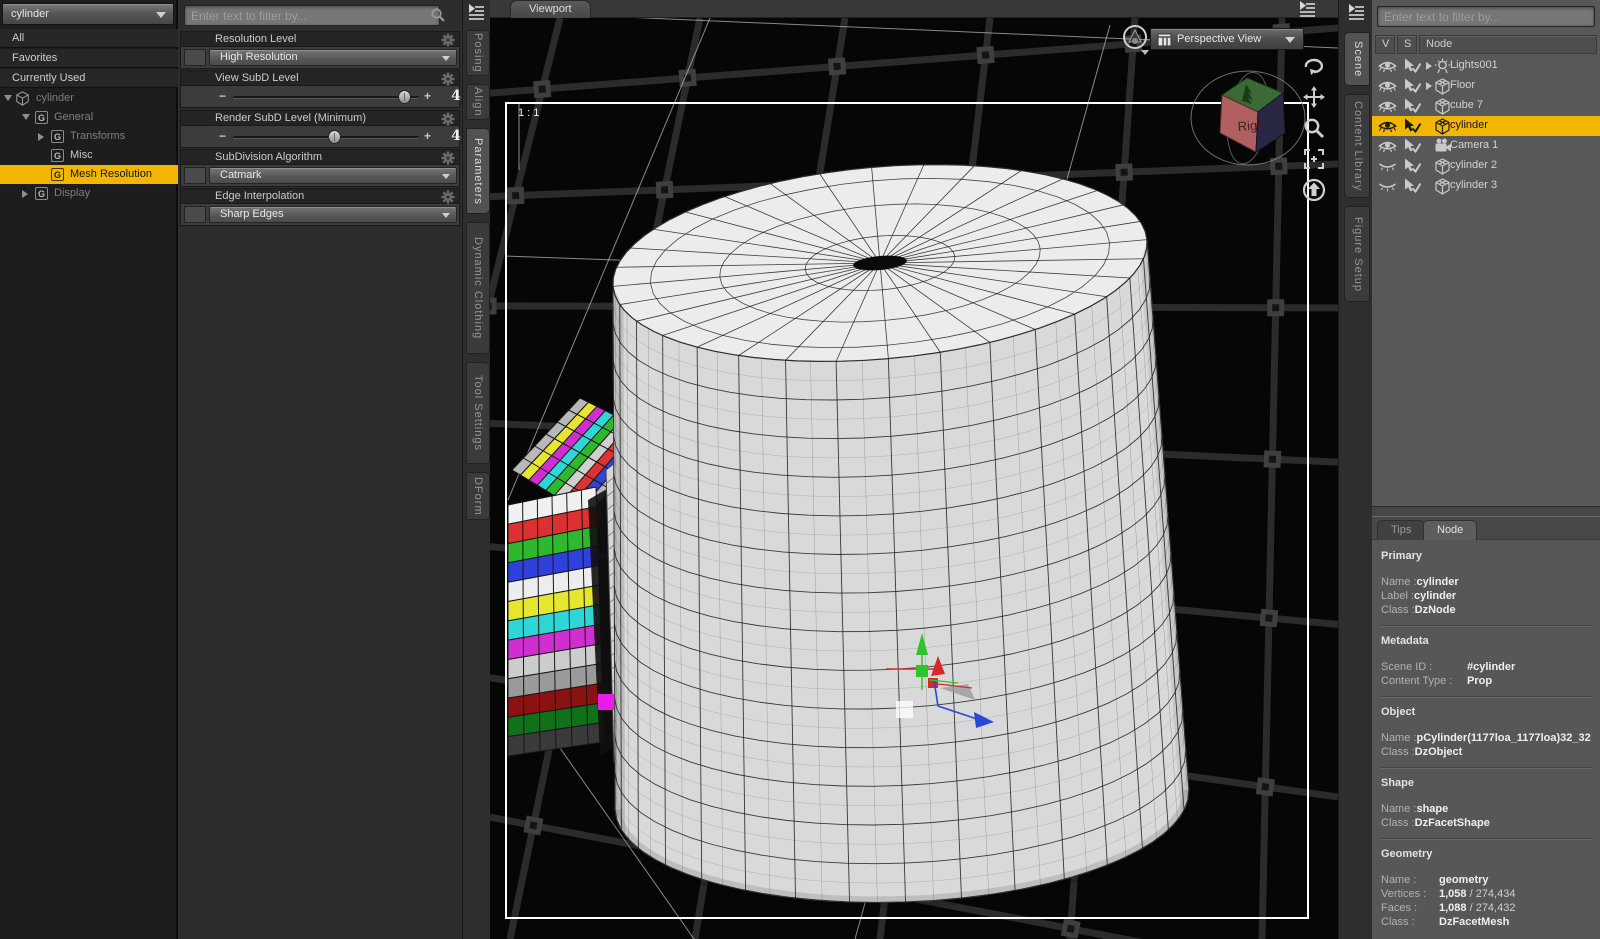  I want to click on scene-list-header: V S Node, so click(1486, 44).